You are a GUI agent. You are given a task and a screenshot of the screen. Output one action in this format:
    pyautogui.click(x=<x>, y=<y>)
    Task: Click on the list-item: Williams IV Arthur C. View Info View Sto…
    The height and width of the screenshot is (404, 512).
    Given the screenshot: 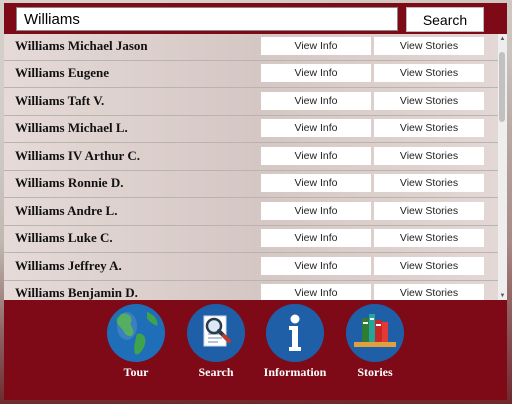 What is the action you would take?
    pyautogui.click(x=251, y=157)
    